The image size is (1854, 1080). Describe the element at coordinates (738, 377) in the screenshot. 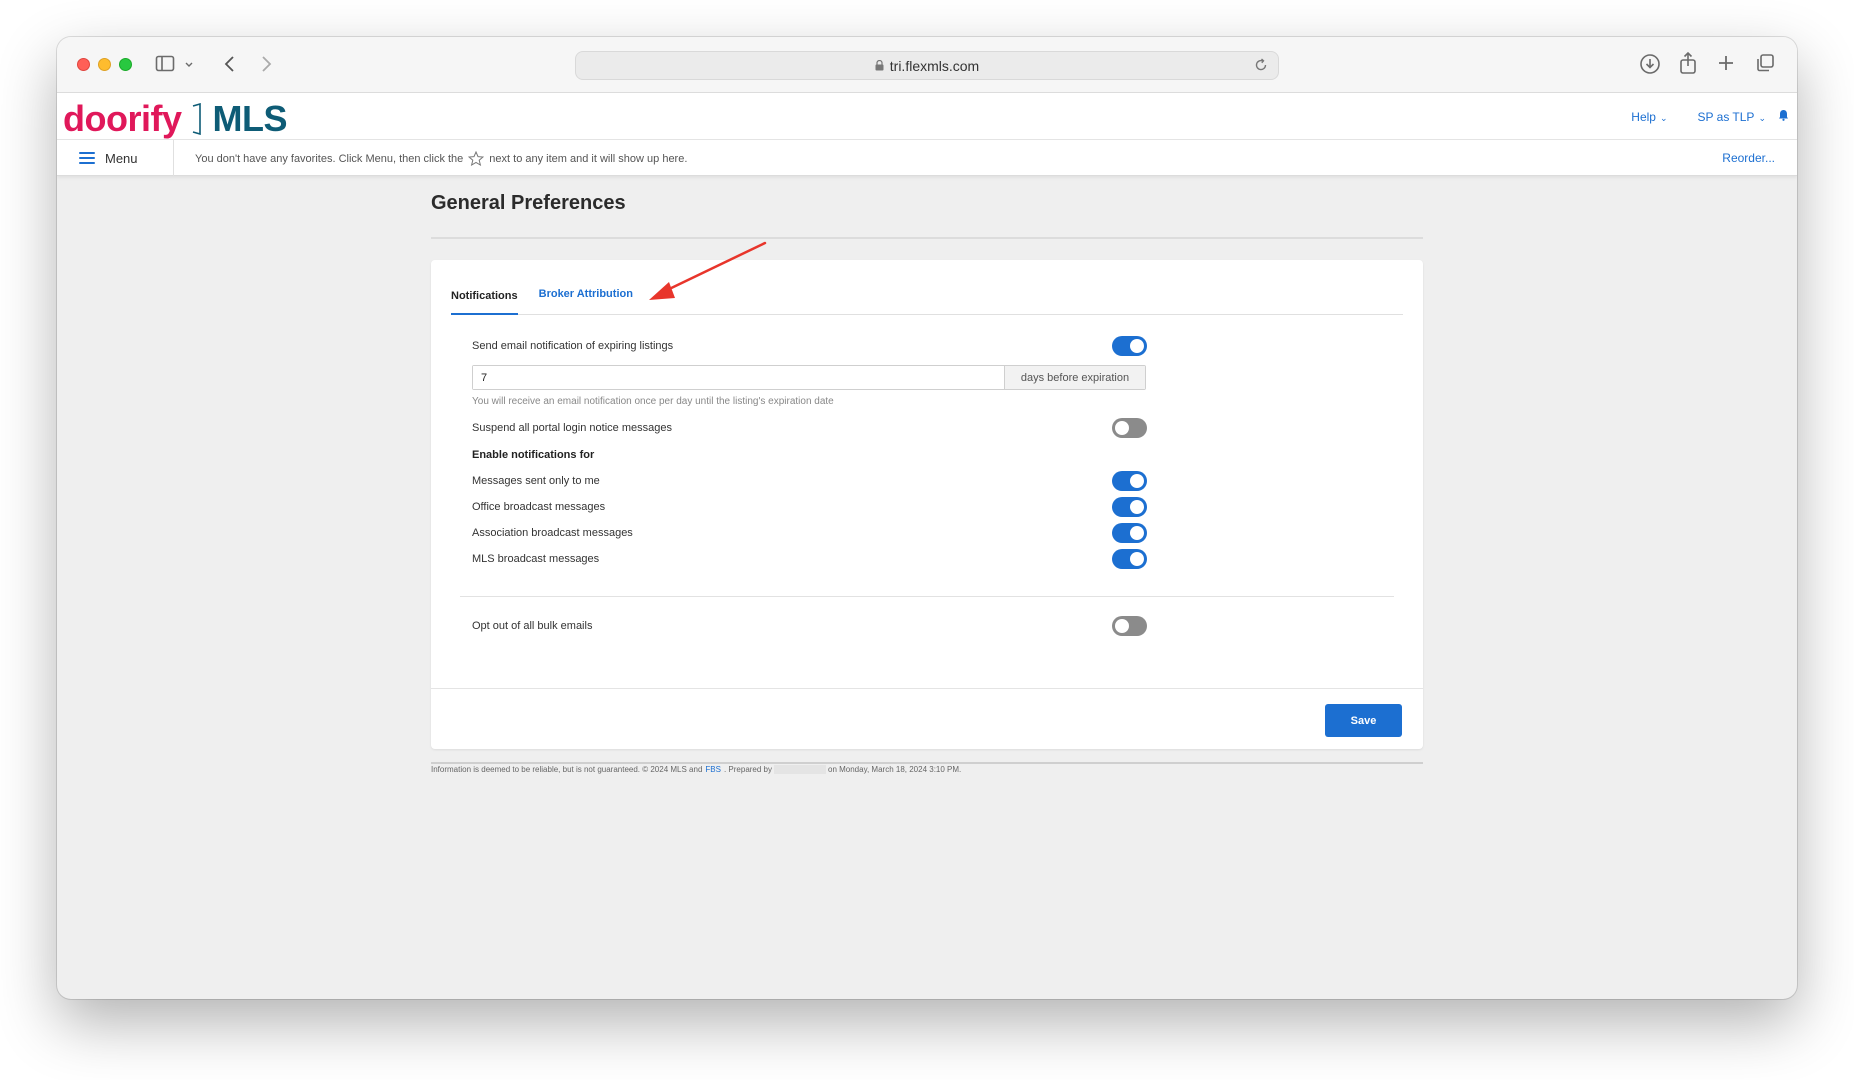

I see `days-before-expiration-input` at that location.